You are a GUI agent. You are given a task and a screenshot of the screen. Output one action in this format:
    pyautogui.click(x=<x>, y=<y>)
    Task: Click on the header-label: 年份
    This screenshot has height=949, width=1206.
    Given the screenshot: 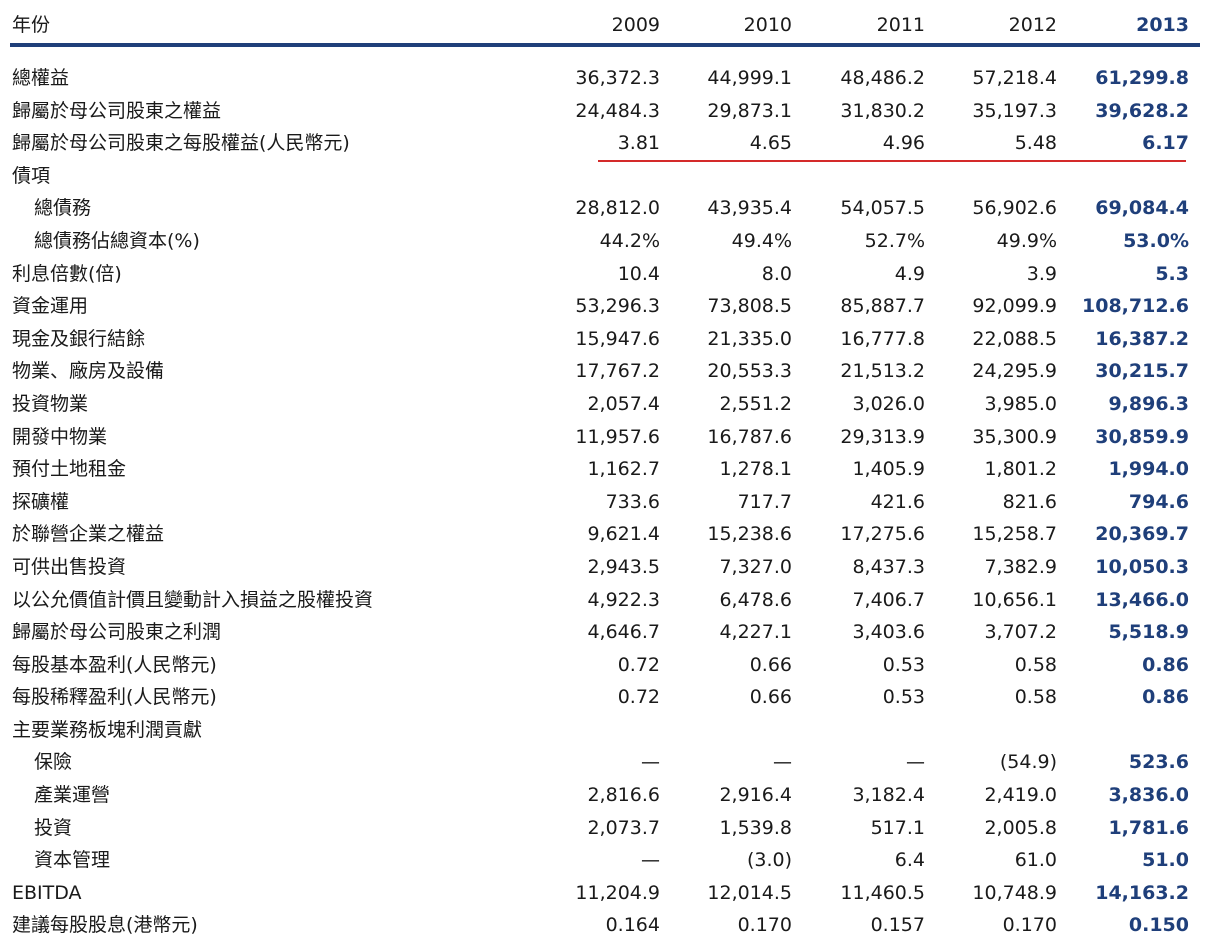 What is the action you would take?
    pyautogui.click(x=31, y=25)
    